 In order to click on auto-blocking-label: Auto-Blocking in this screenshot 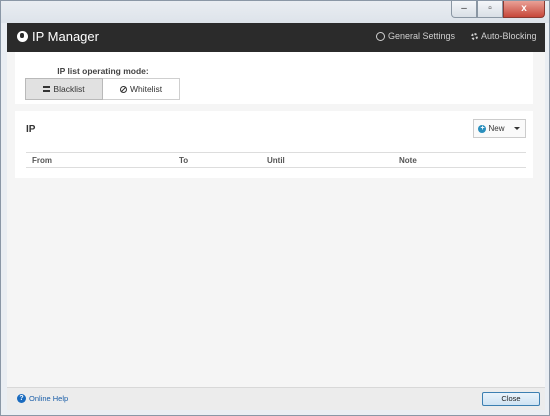, I will do `click(509, 36)`.